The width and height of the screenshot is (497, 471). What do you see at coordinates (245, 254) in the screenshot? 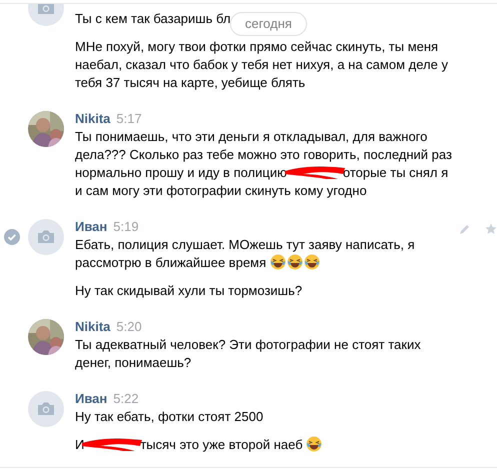
I see `message-text: Ебать, полиция слушает. МОжешь тут заяву написать, я рассмотрю в ближайшее время` at bounding box center [245, 254].